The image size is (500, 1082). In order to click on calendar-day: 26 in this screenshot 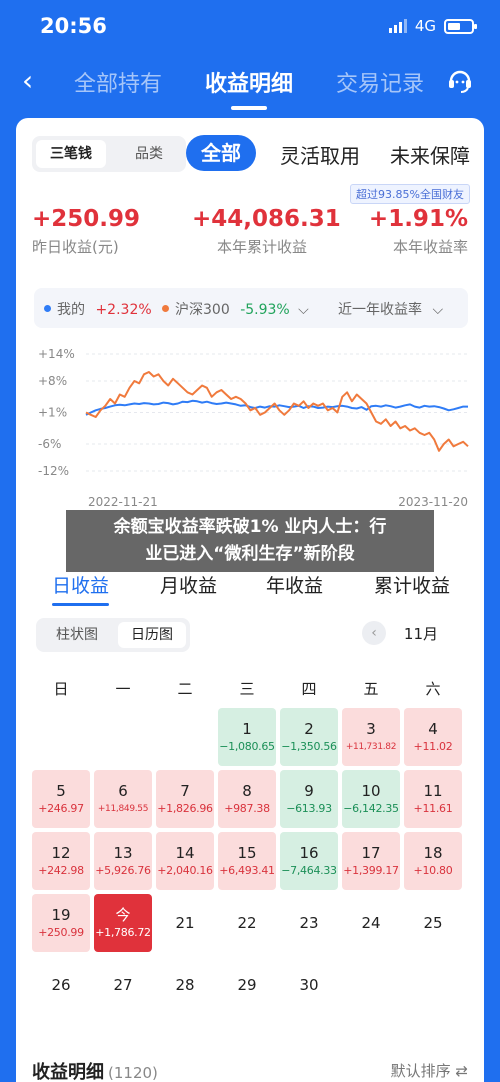, I will do `click(61, 985)`.